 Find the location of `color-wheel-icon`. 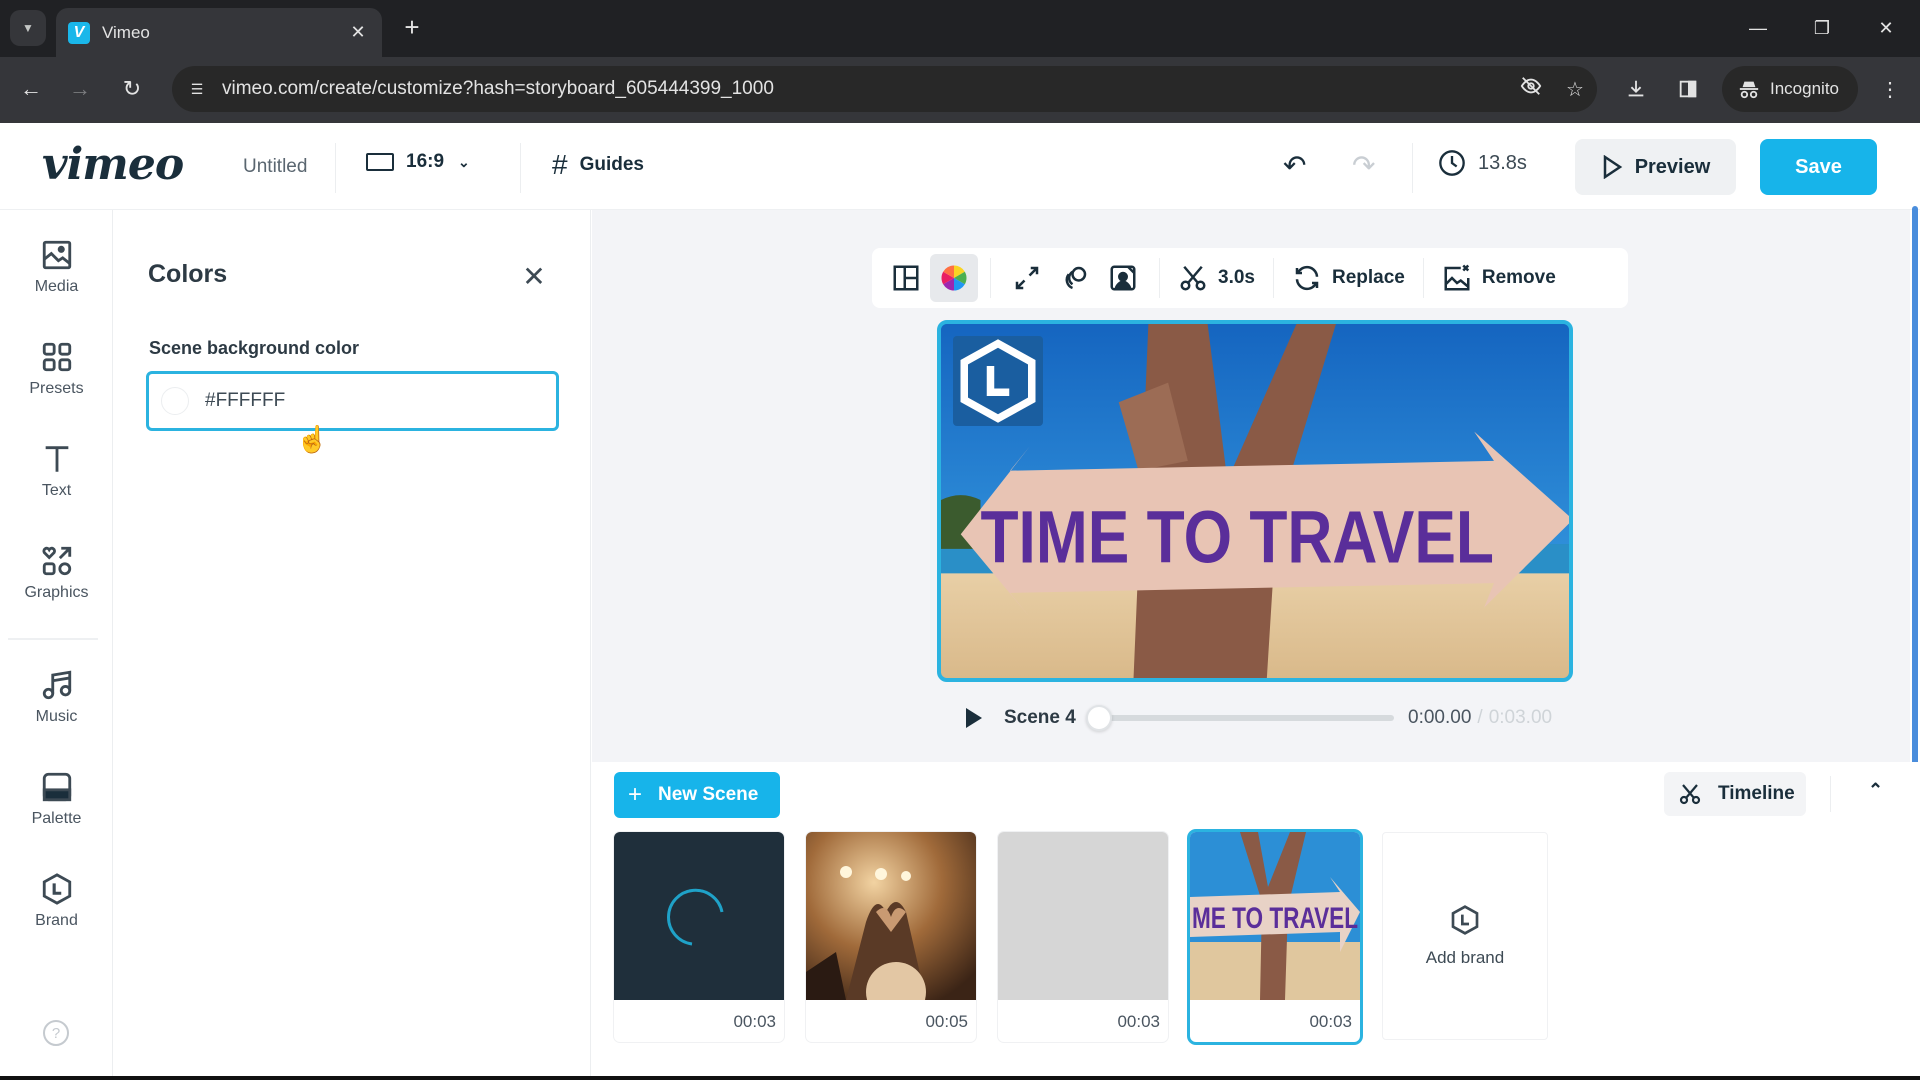

color-wheel-icon is located at coordinates (954, 278).